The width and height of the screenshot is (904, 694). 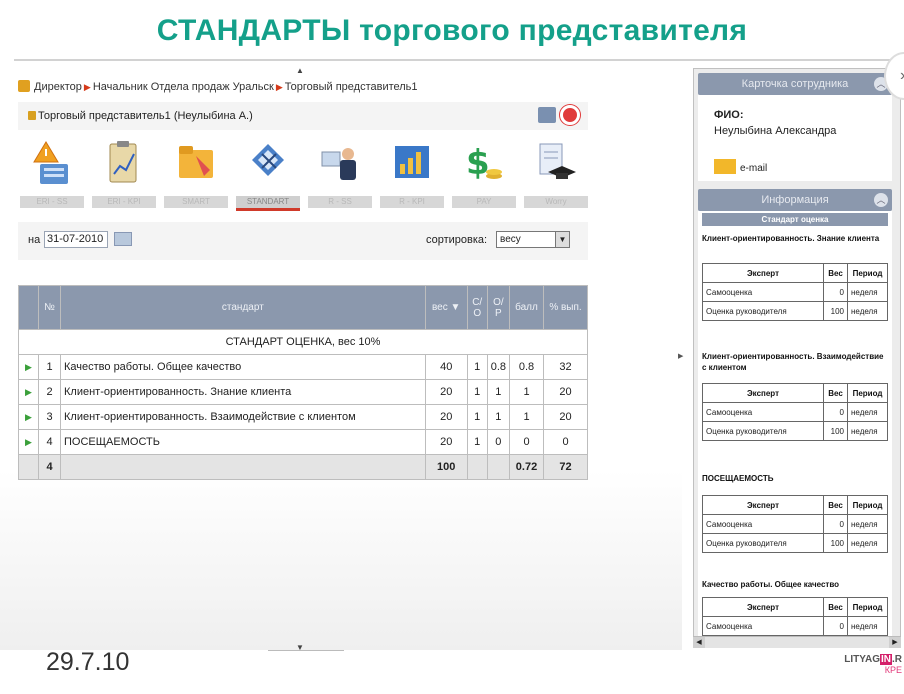 I want to click on sort-select: весу ▼, so click(x=533, y=239).